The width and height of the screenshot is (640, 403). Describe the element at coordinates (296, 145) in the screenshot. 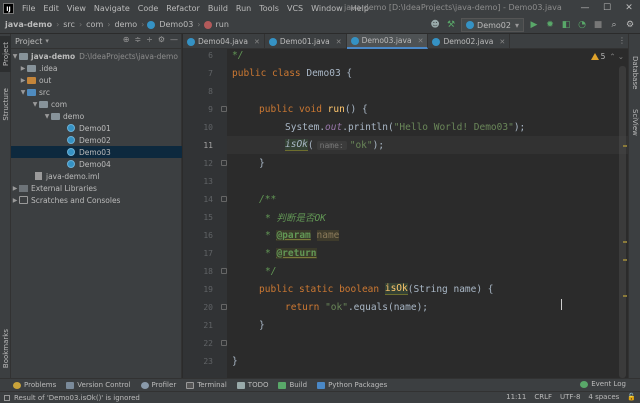

I see `code-ignored-result-call: isOk` at that location.